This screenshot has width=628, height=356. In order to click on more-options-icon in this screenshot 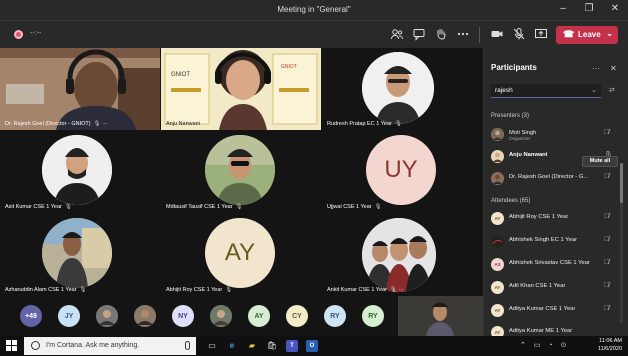, I will do `click(463, 35)`.